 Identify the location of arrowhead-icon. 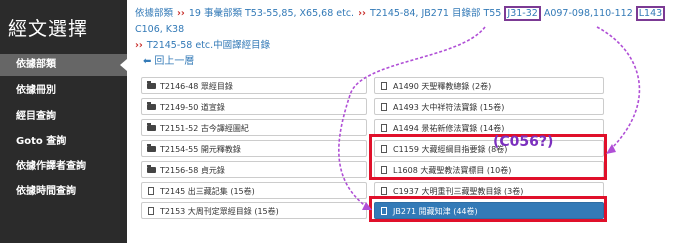
(367, 206).